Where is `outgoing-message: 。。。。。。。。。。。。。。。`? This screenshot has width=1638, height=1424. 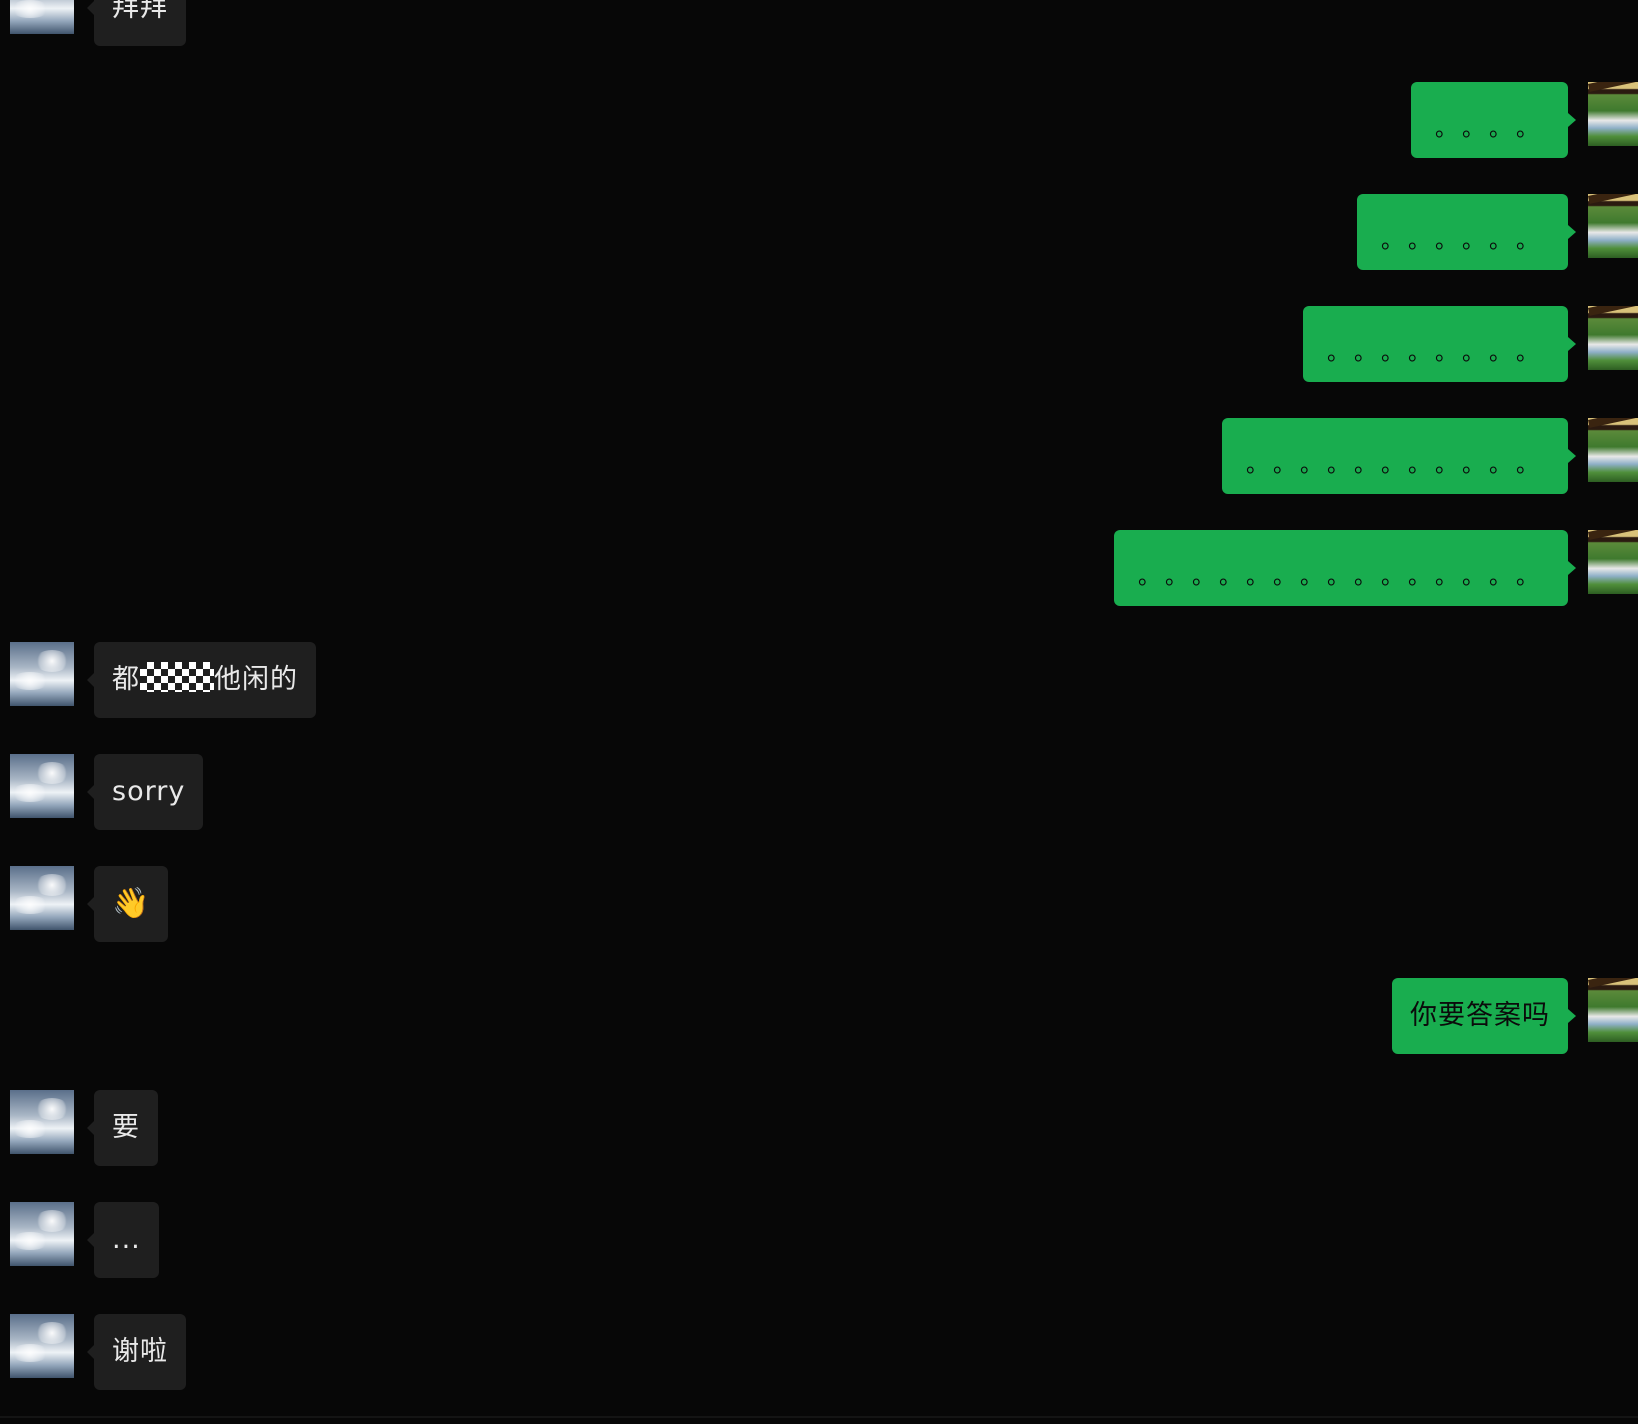 outgoing-message: 。。。。。。。。。。。。。。。 is located at coordinates (1345, 568).